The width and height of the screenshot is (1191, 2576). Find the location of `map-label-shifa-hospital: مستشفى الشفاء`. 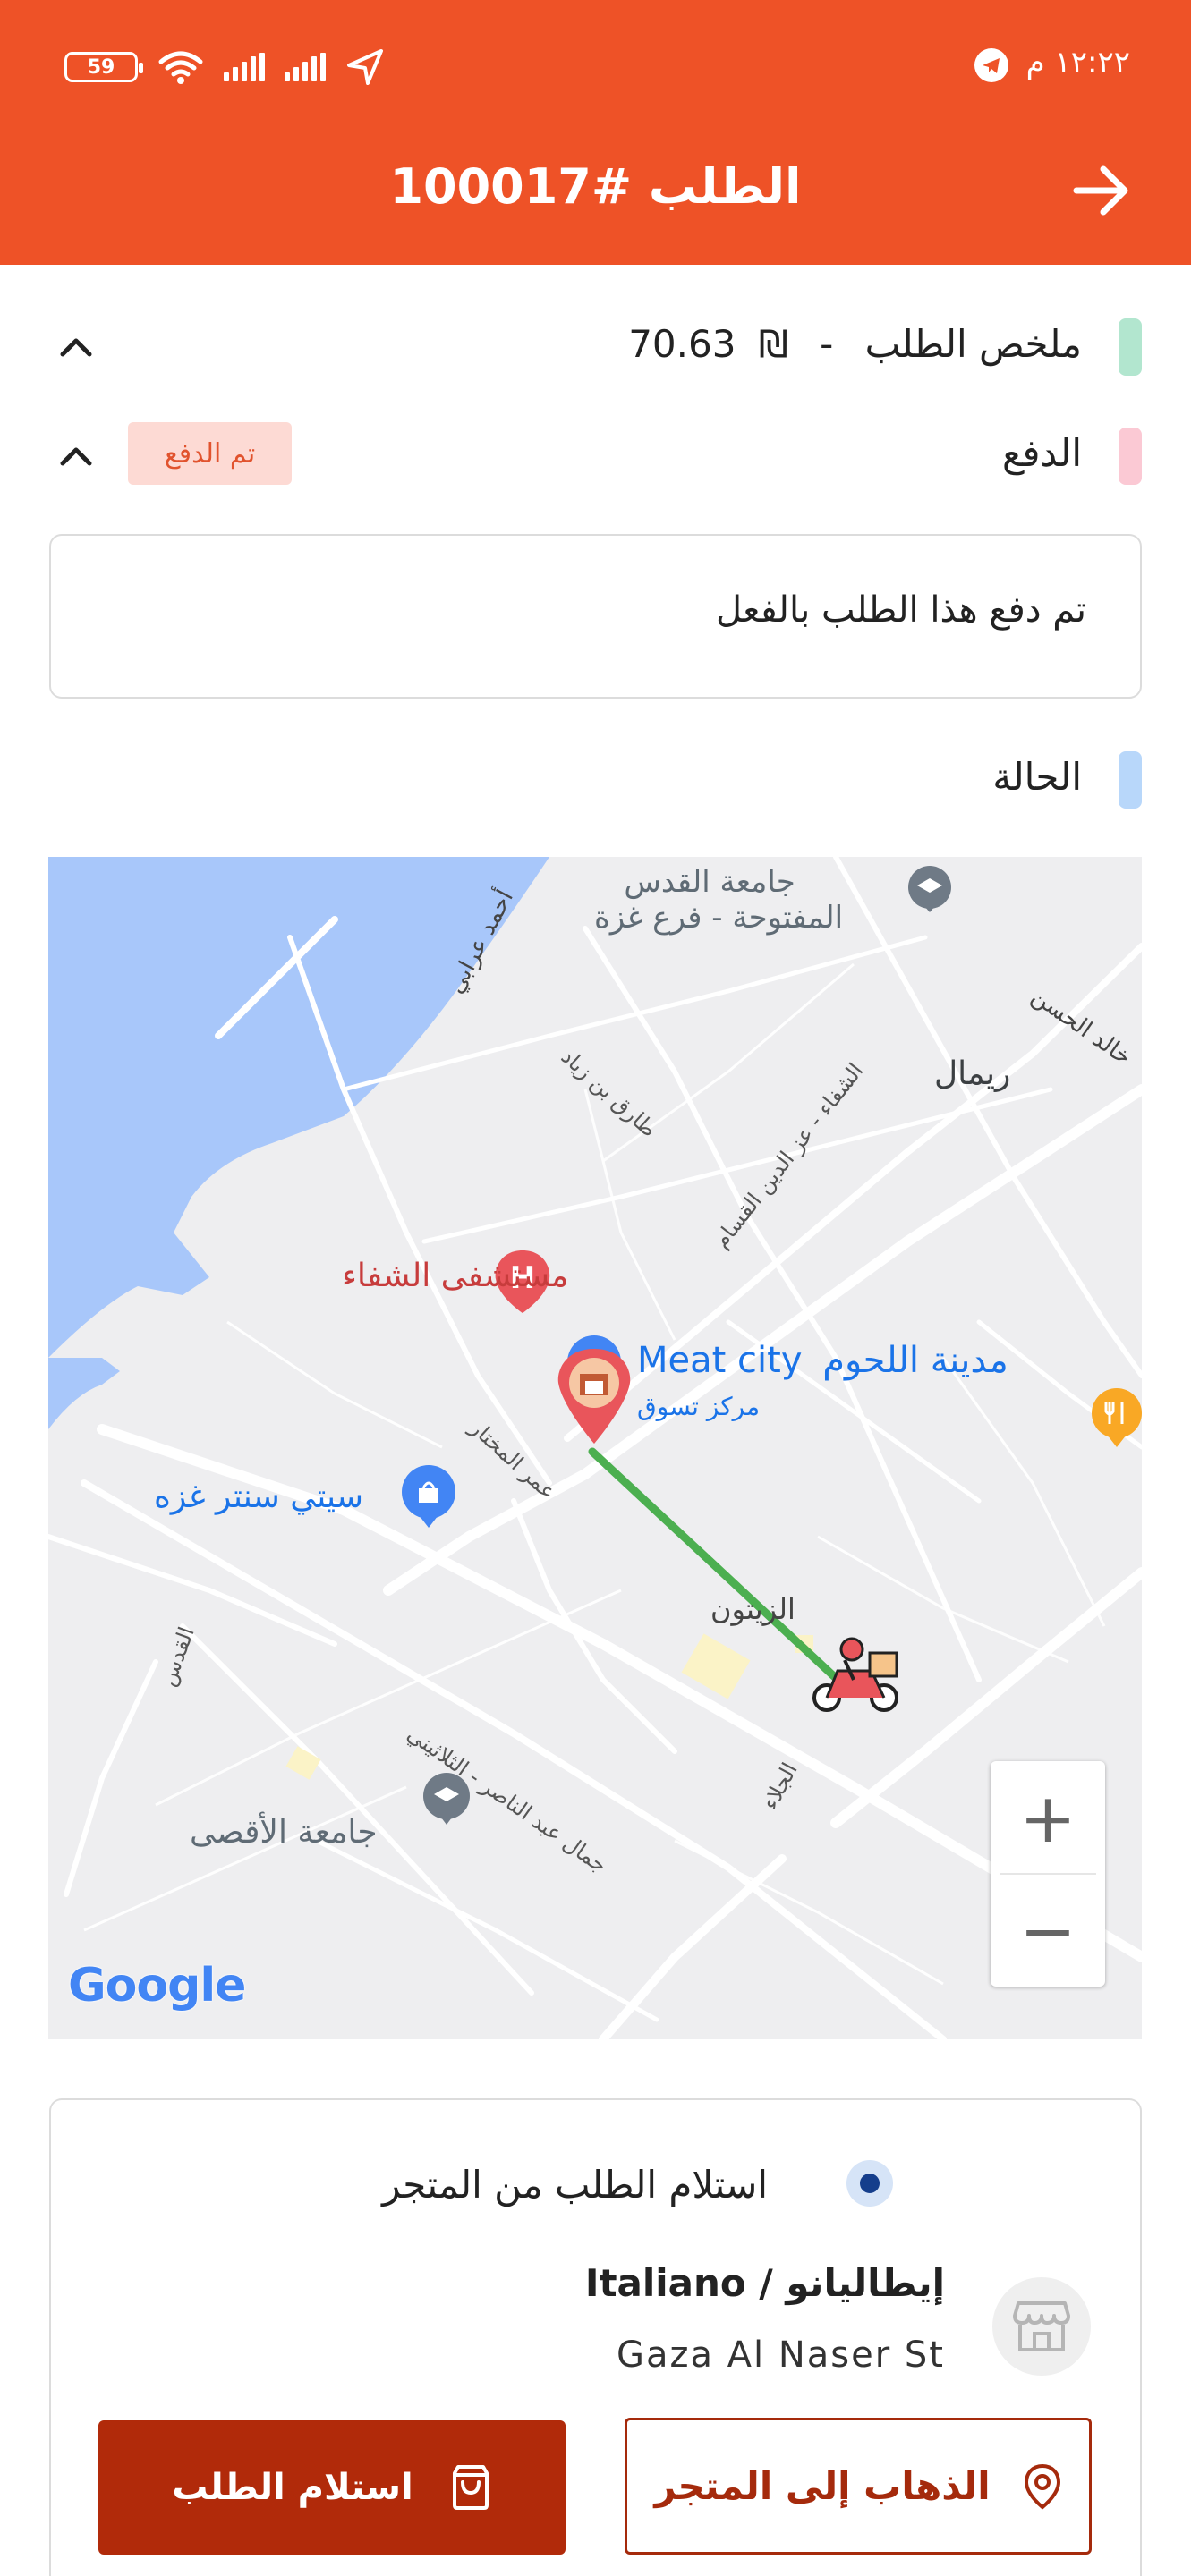

map-label-shifa-hospital: مستشفى الشفاء is located at coordinates (455, 1276).